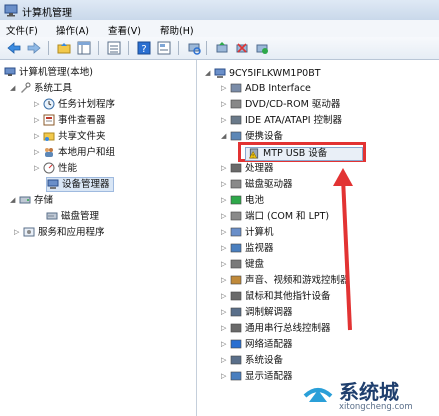 The height and width of the screenshot is (416, 439). What do you see at coordinates (376, 407) in the screenshot?
I see `watermark-url: xitongcheng.com` at bounding box center [376, 407].